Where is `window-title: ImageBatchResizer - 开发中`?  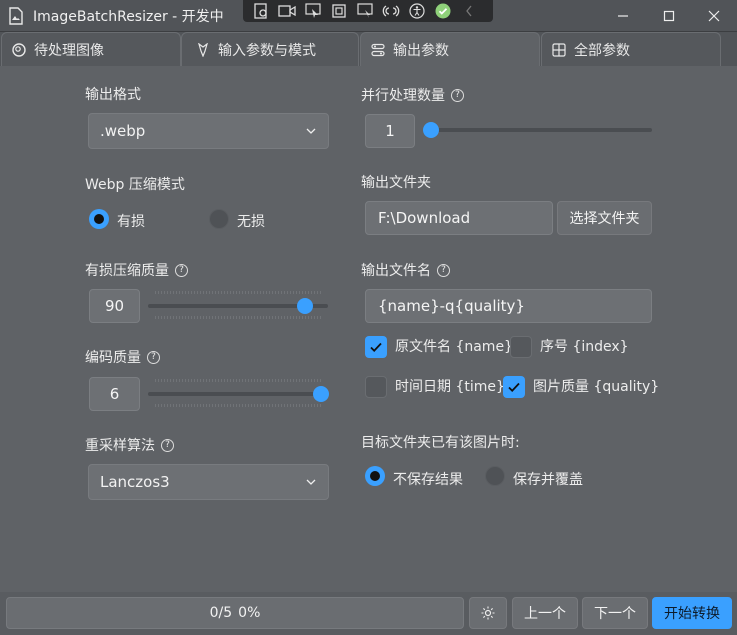 window-title: ImageBatchResizer - 开发中 is located at coordinates (128, 17).